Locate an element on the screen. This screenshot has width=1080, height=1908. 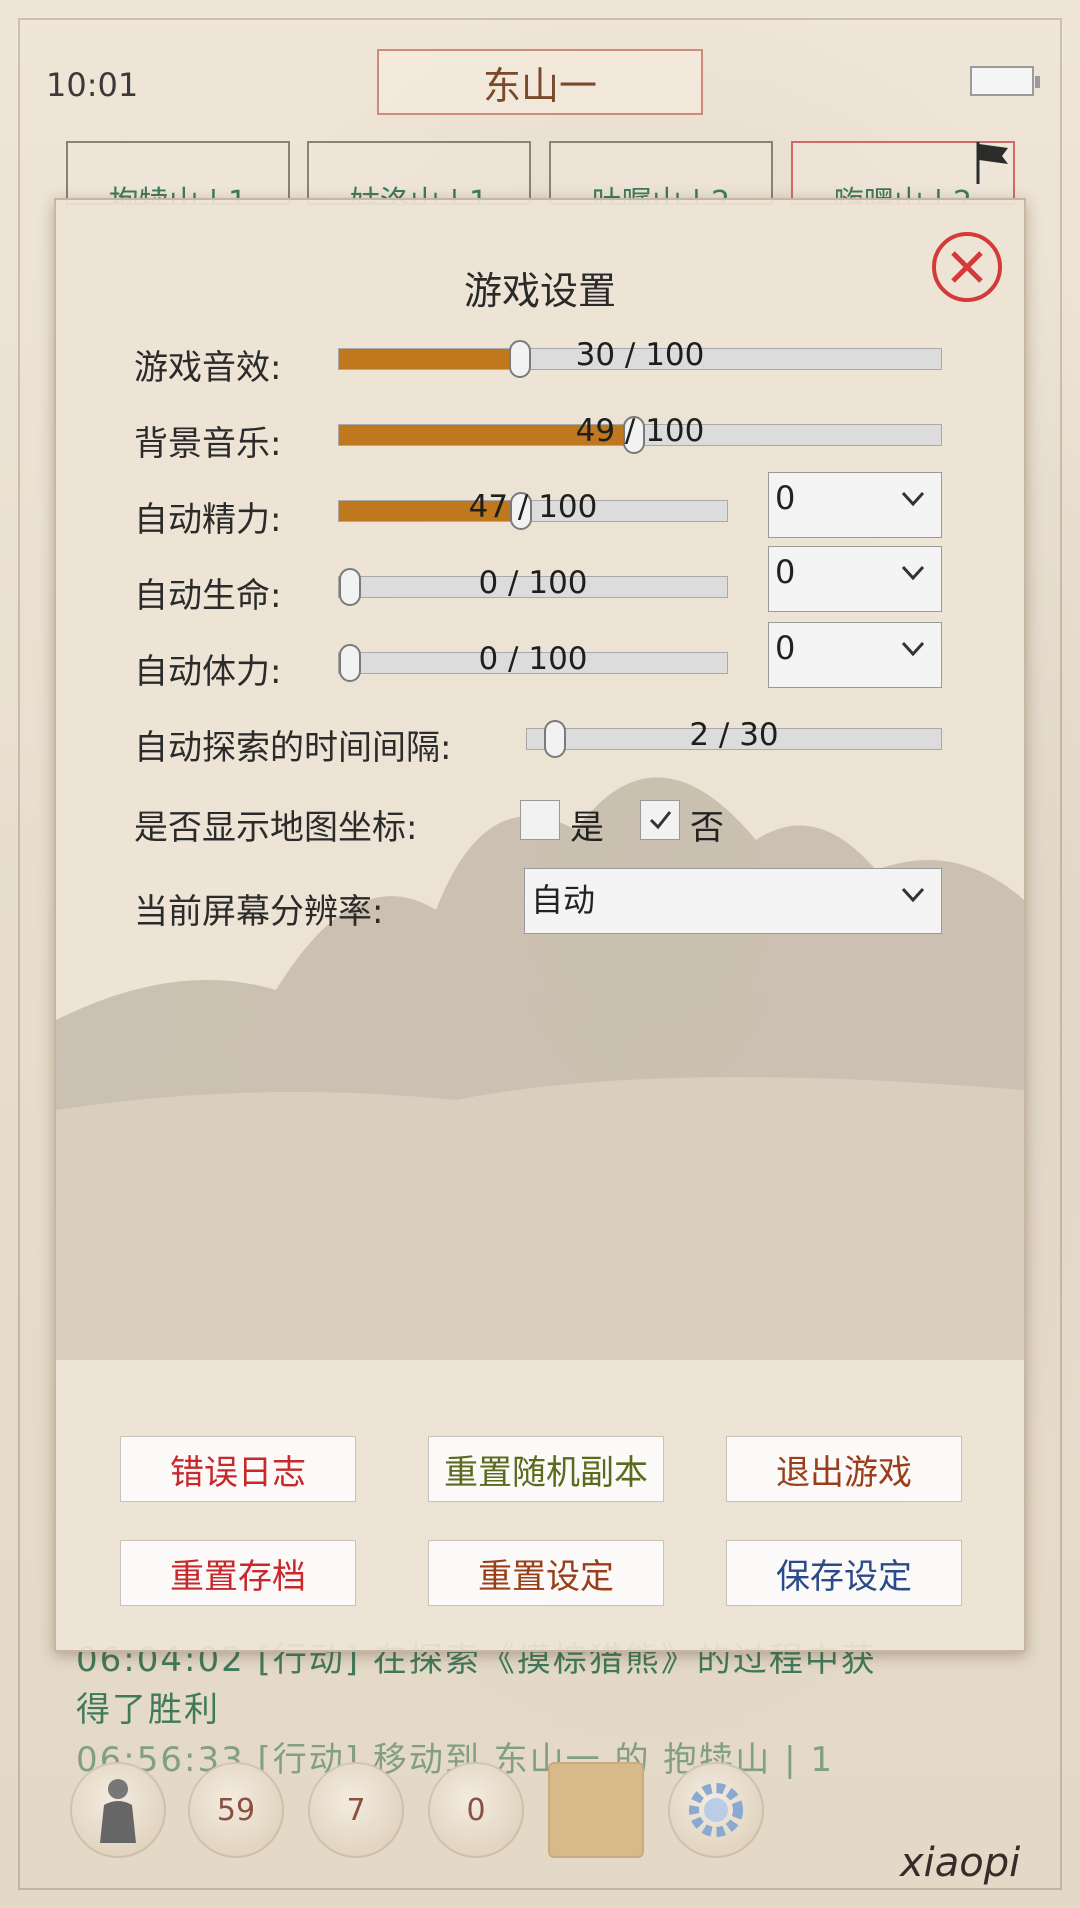
explore-interval-label: 自动探索的时间间隔: is located at coordinates (293, 748).